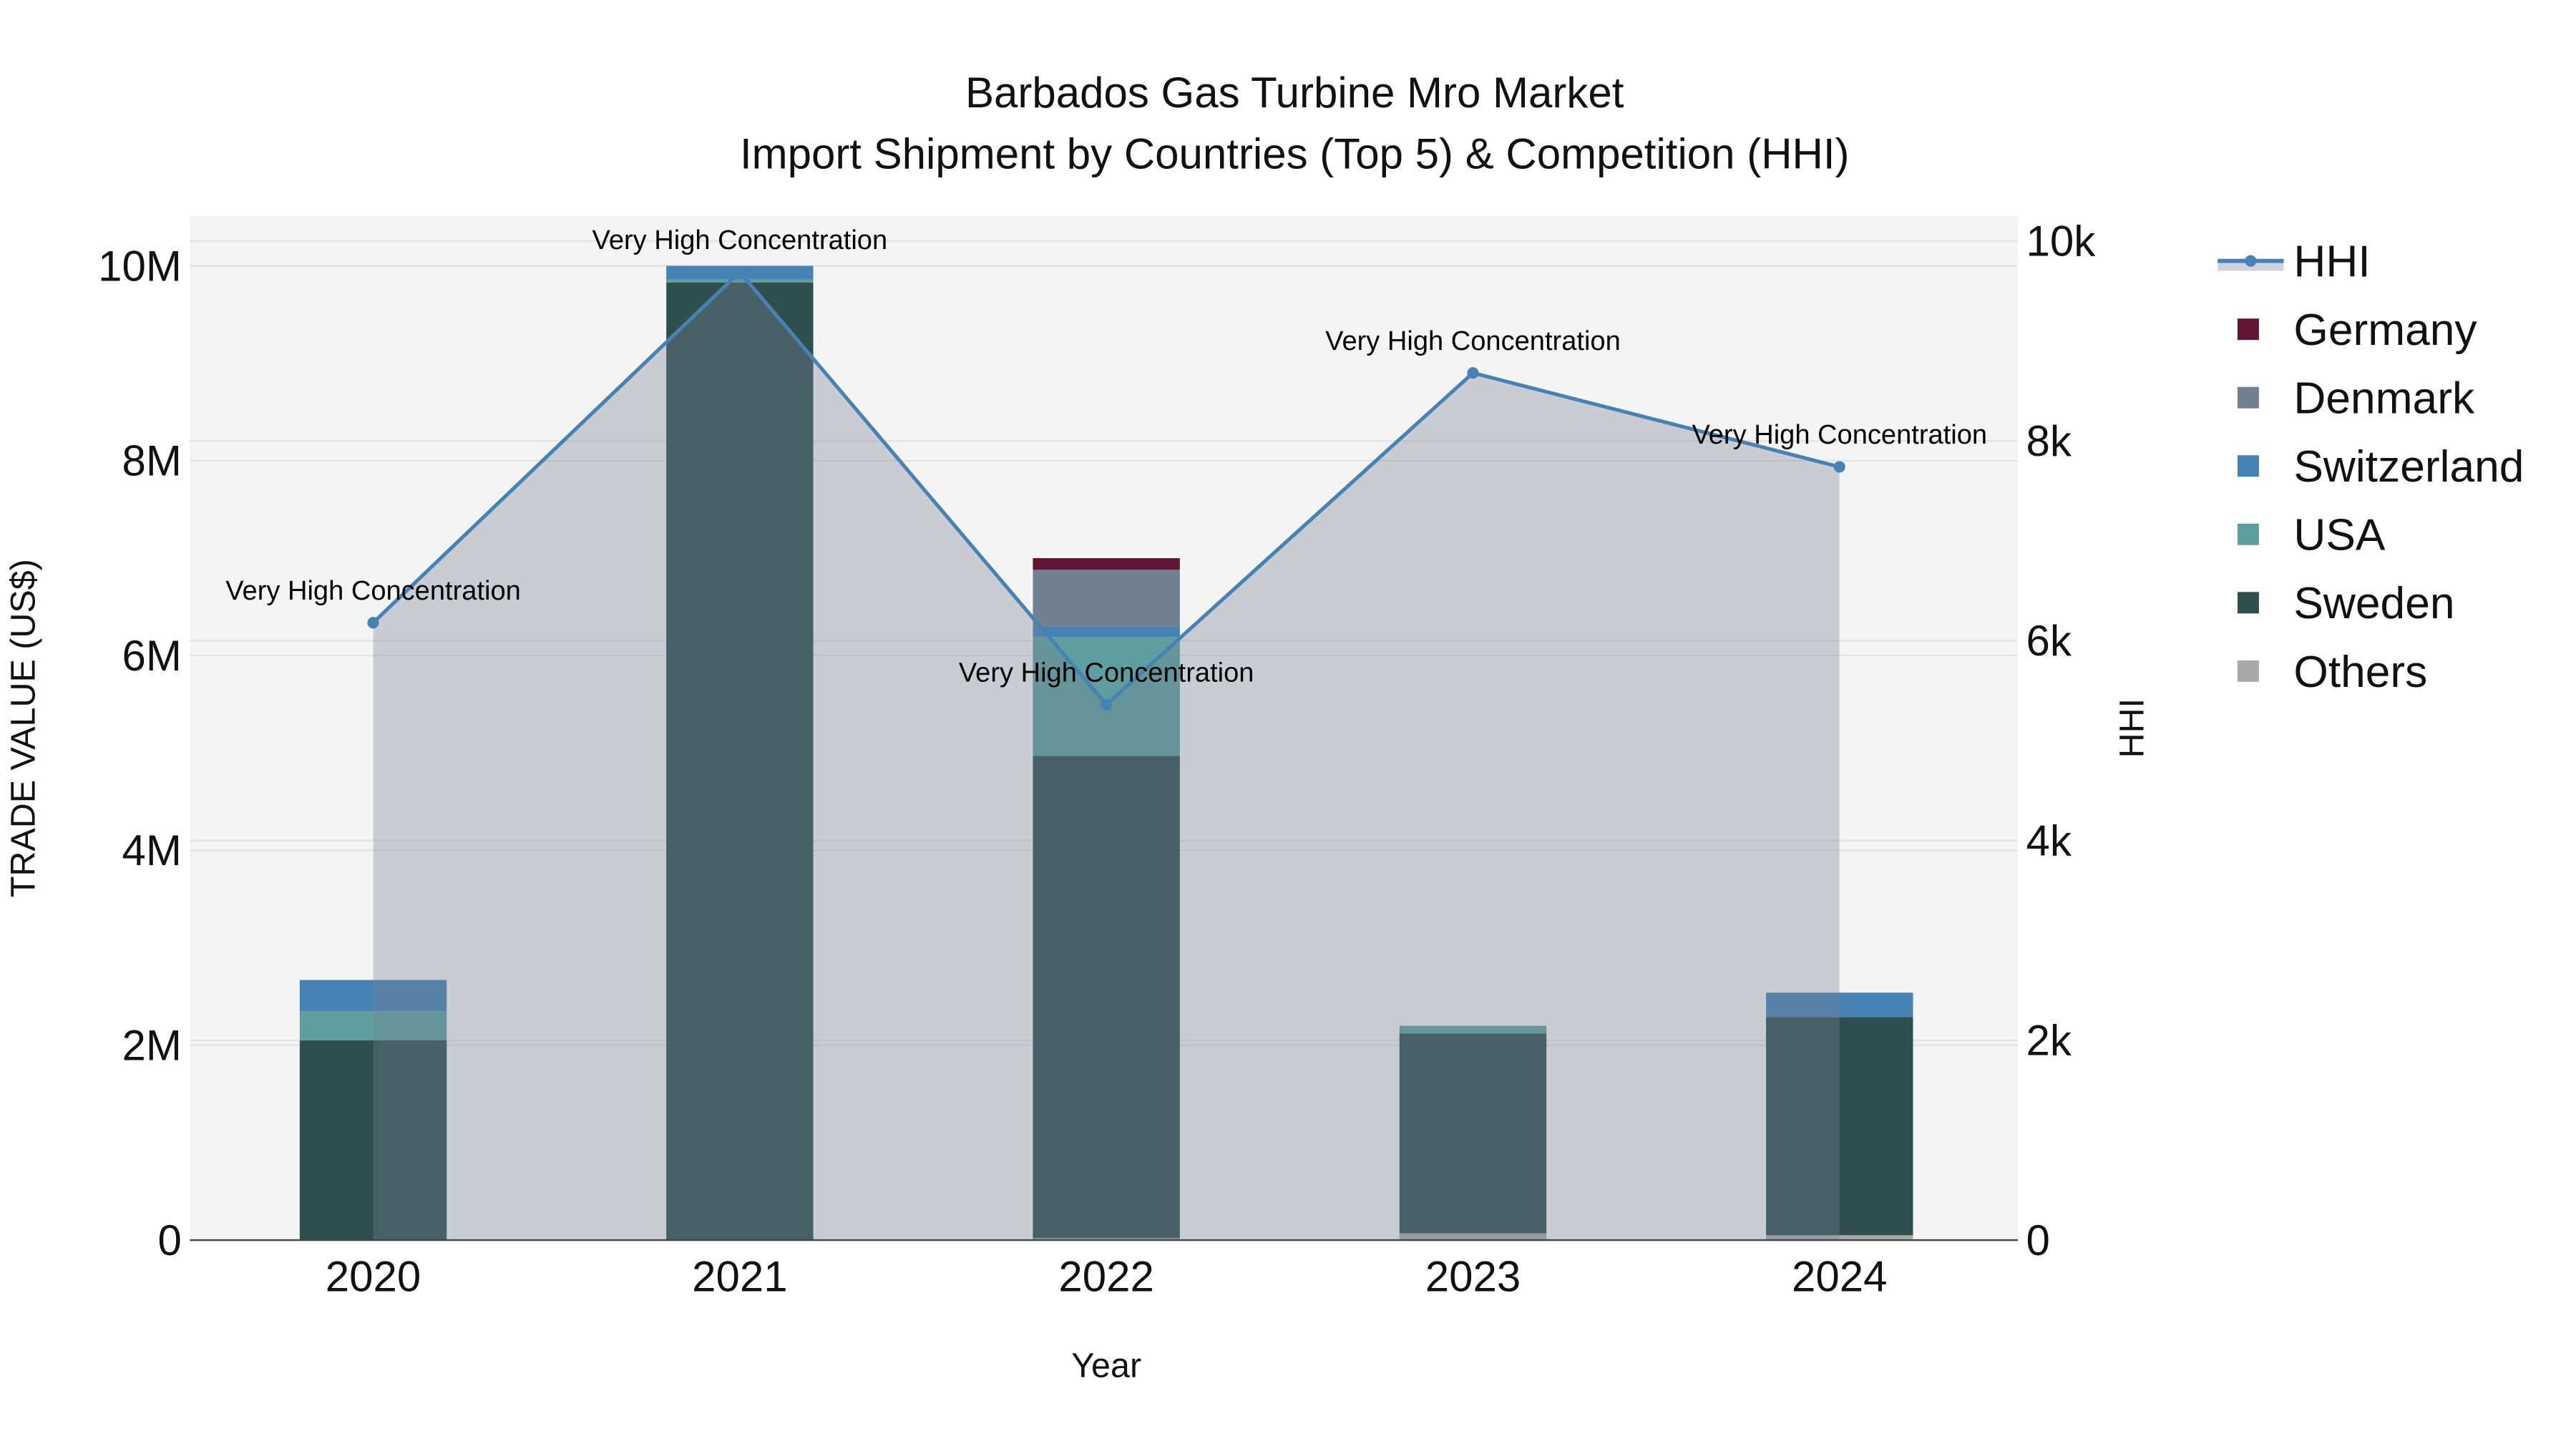  I want to click on legend-item-germany: Germany, so click(2357, 330).